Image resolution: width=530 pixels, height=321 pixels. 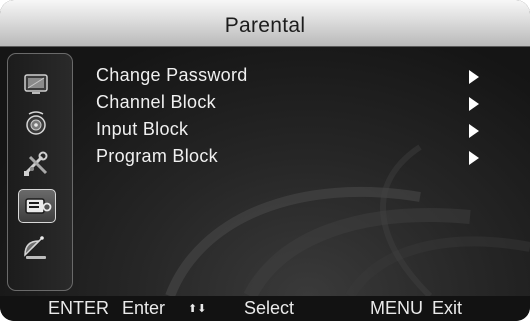 What do you see at coordinates (269, 308) in the screenshot?
I see `select-action-hint: Select` at bounding box center [269, 308].